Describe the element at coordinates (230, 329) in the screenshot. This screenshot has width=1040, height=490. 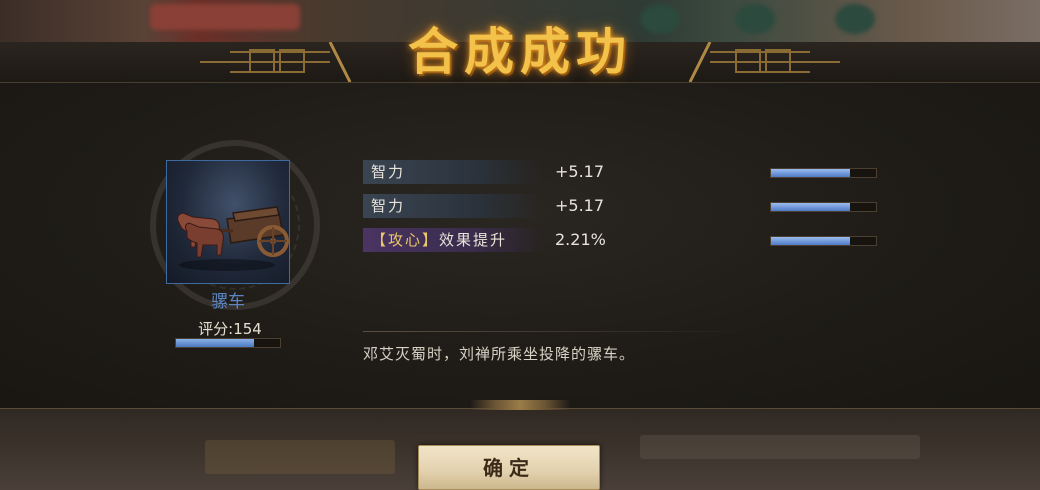
I see `item-score: 评分:154` at that location.